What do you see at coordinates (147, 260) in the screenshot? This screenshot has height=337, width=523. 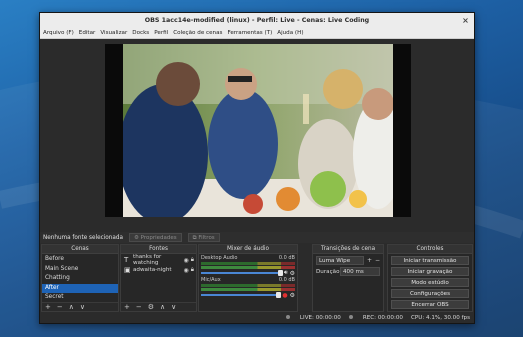 I see `source-name: thanks for watching` at bounding box center [147, 260].